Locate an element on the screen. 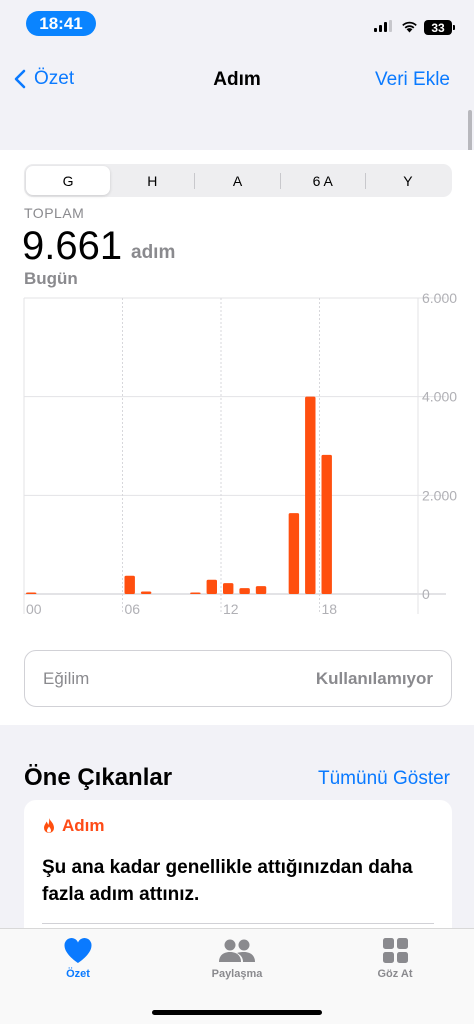 This screenshot has height=1024, width=474. people-icon is located at coordinates (237, 950).